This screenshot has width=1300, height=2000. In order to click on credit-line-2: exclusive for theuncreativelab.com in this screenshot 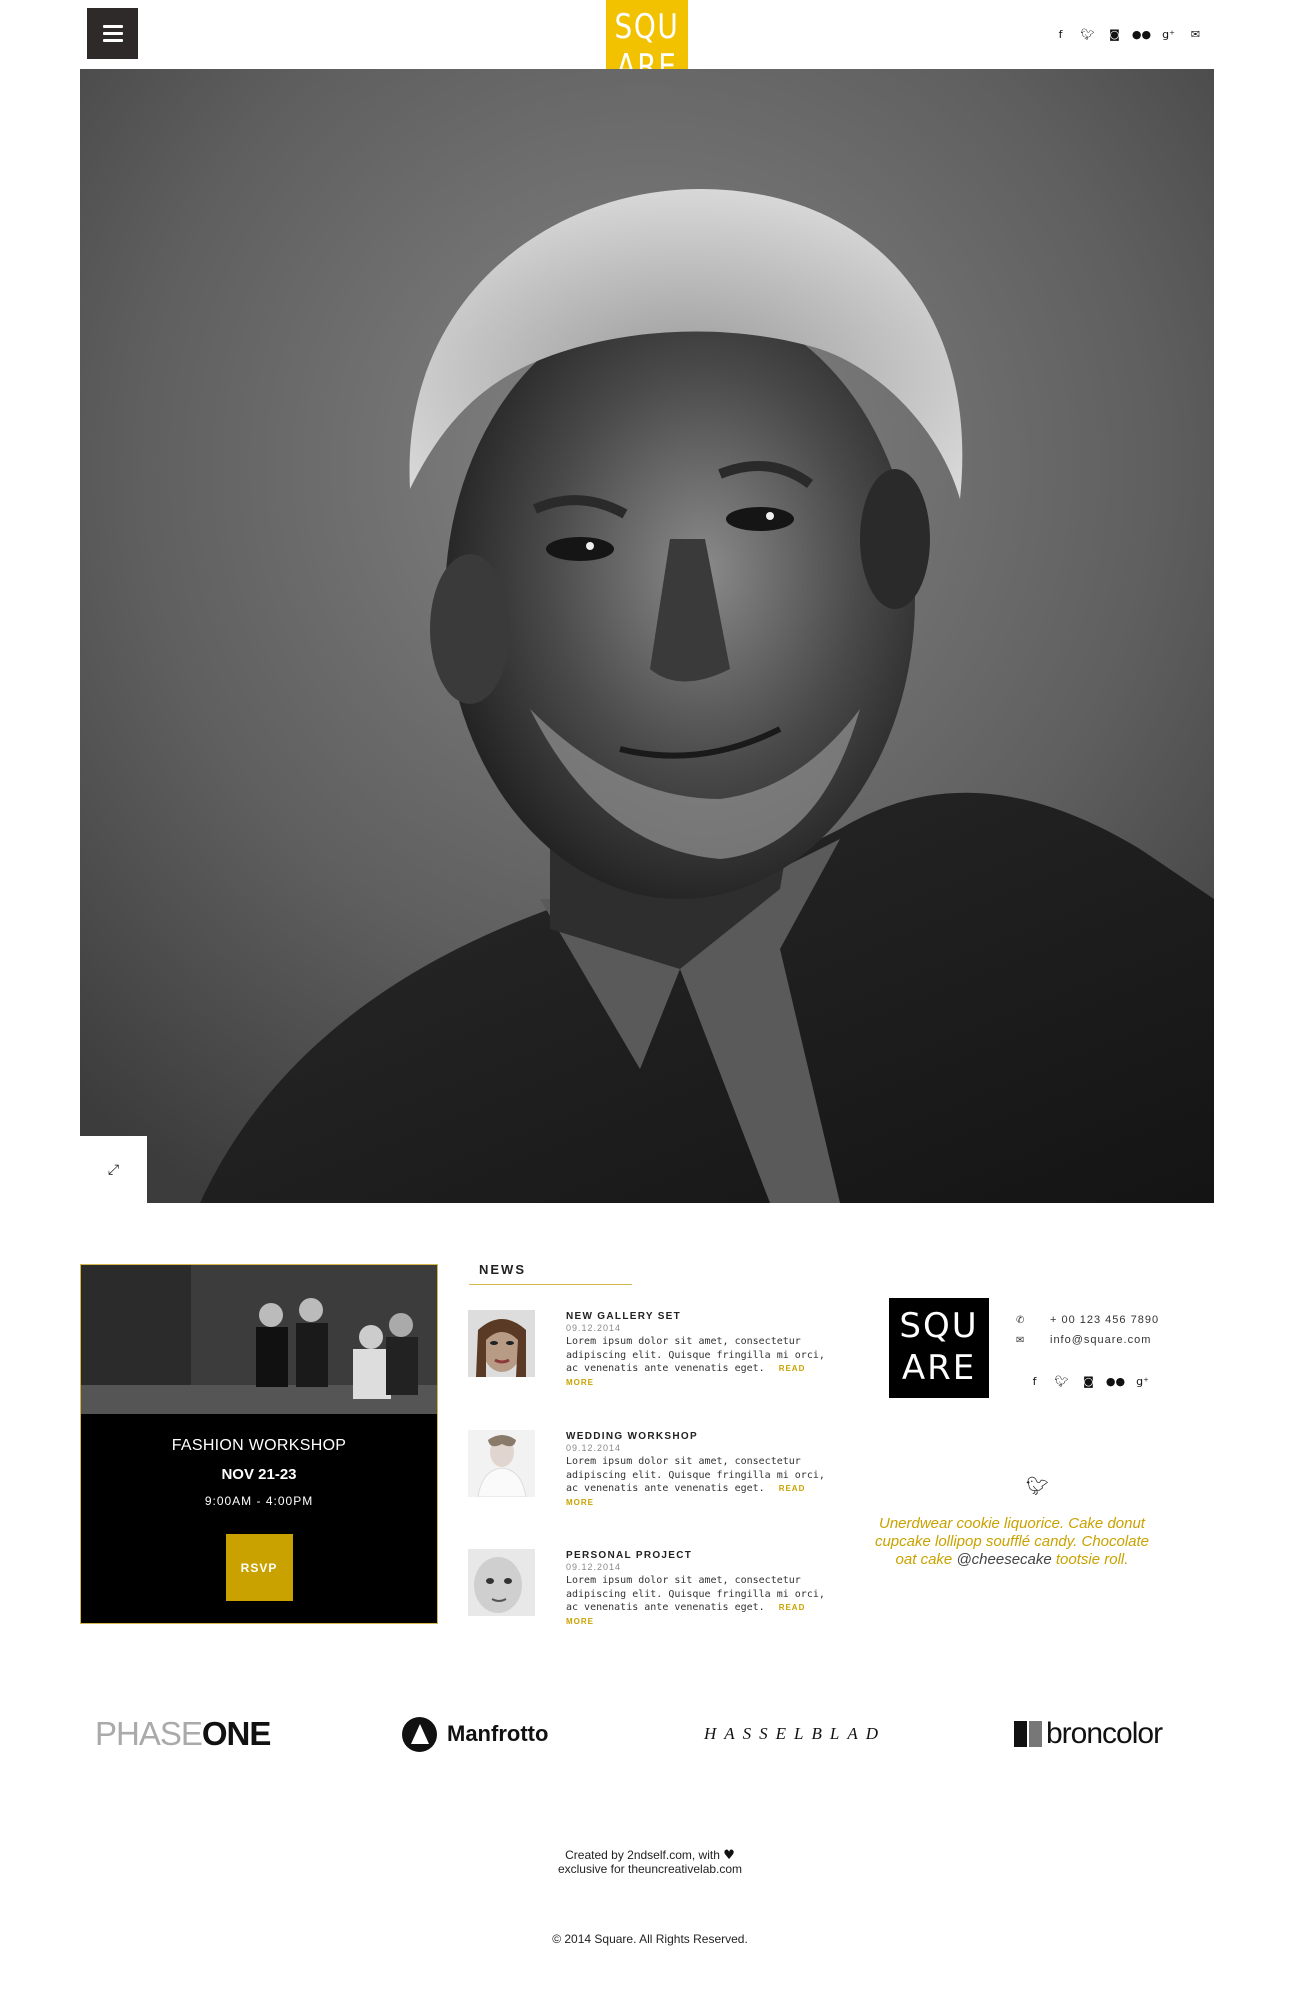, I will do `click(650, 1869)`.